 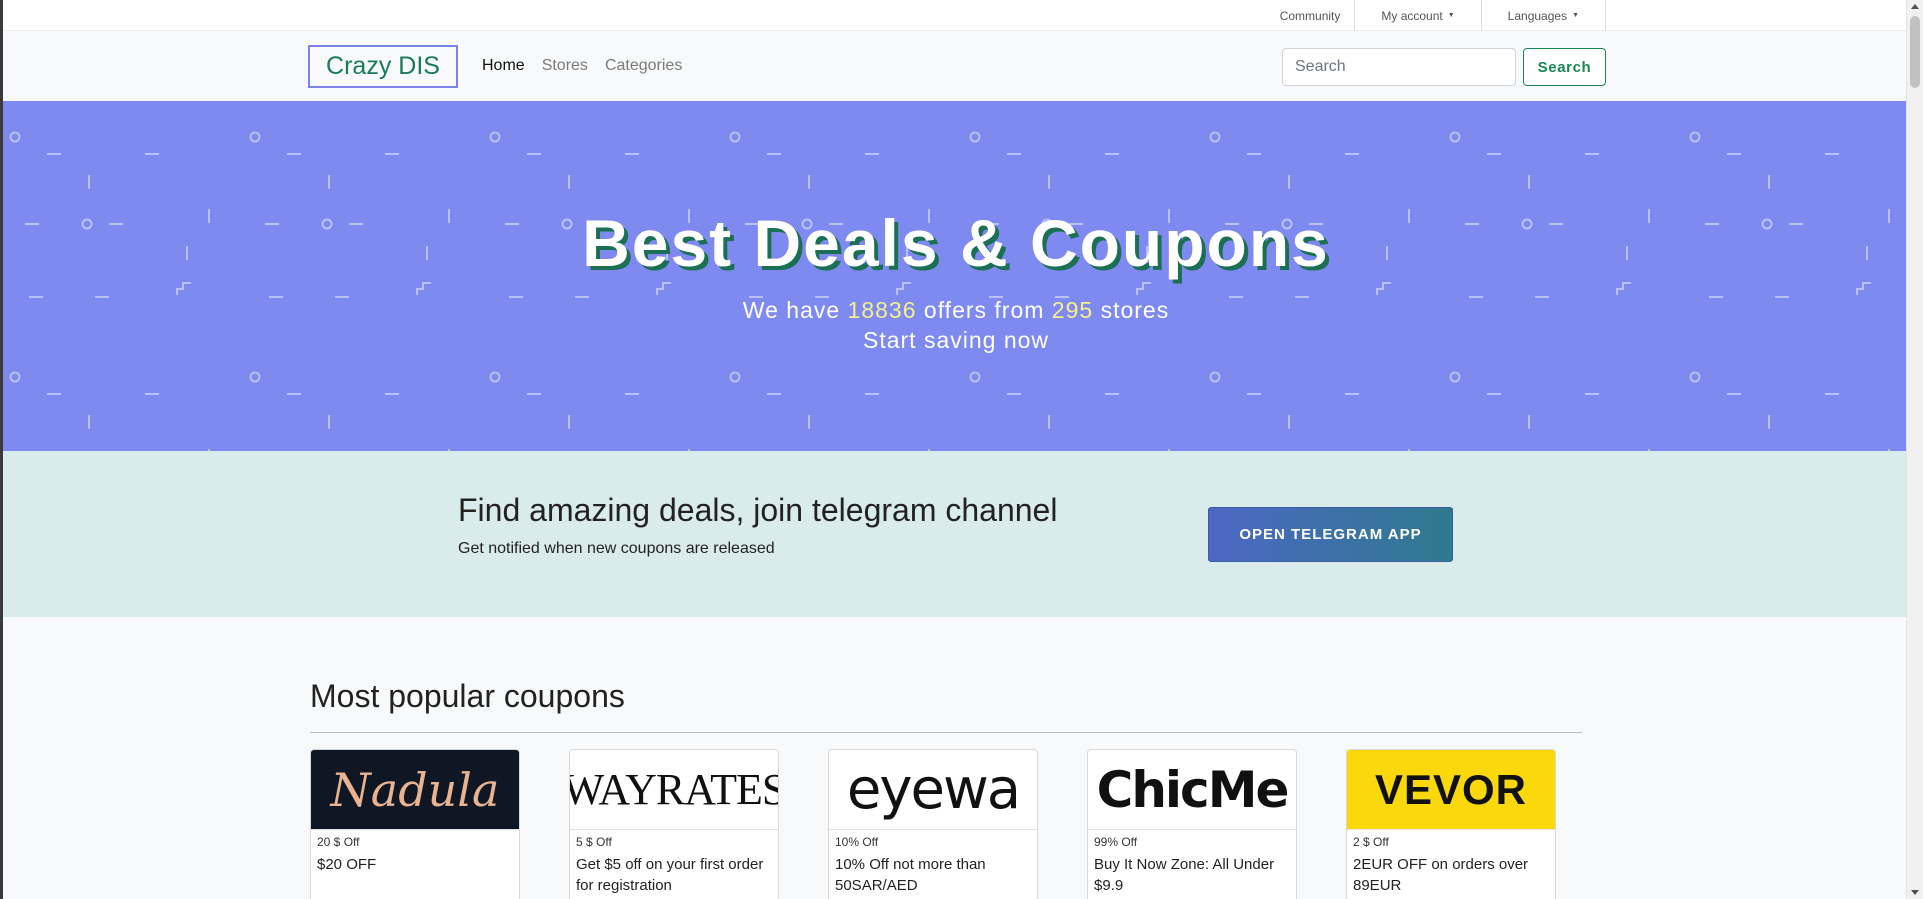 What do you see at coordinates (1915, 892) in the screenshot?
I see `scroll-down-arrow-icon` at bounding box center [1915, 892].